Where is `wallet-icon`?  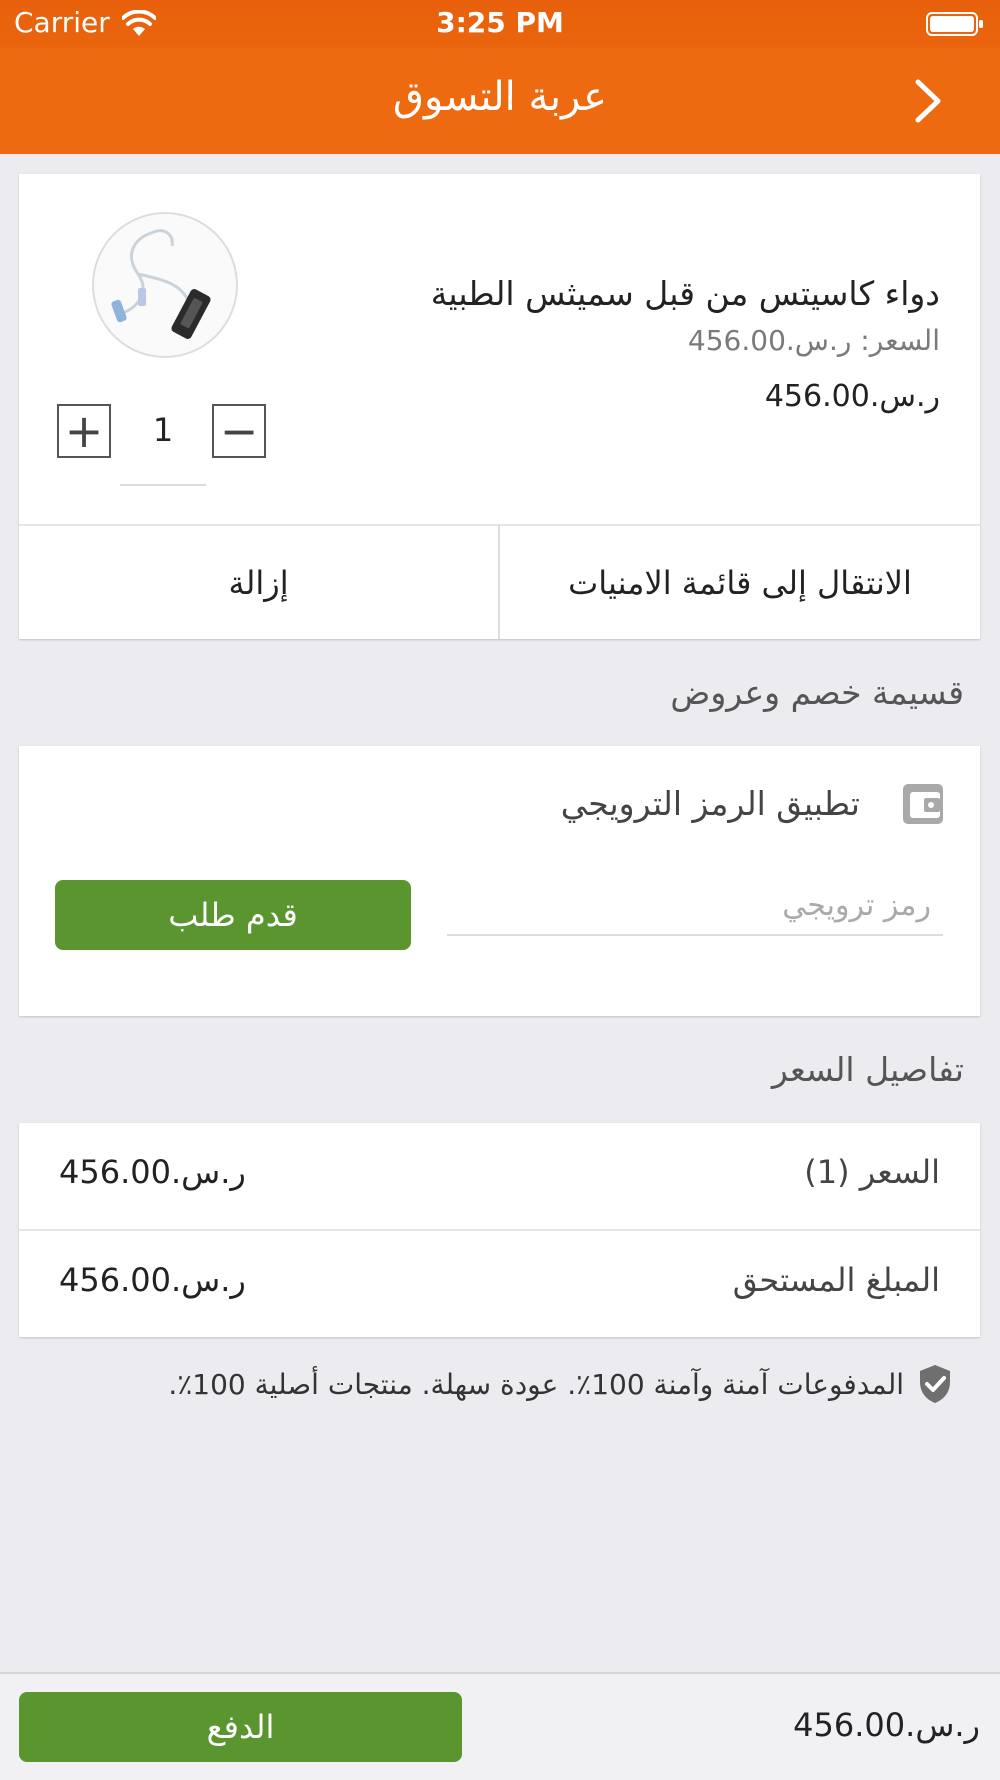 wallet-icon is located at coordinates (923, 804).